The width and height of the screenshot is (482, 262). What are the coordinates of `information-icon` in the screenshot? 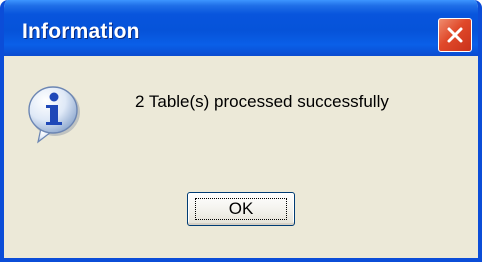 It's located at (54, 115).